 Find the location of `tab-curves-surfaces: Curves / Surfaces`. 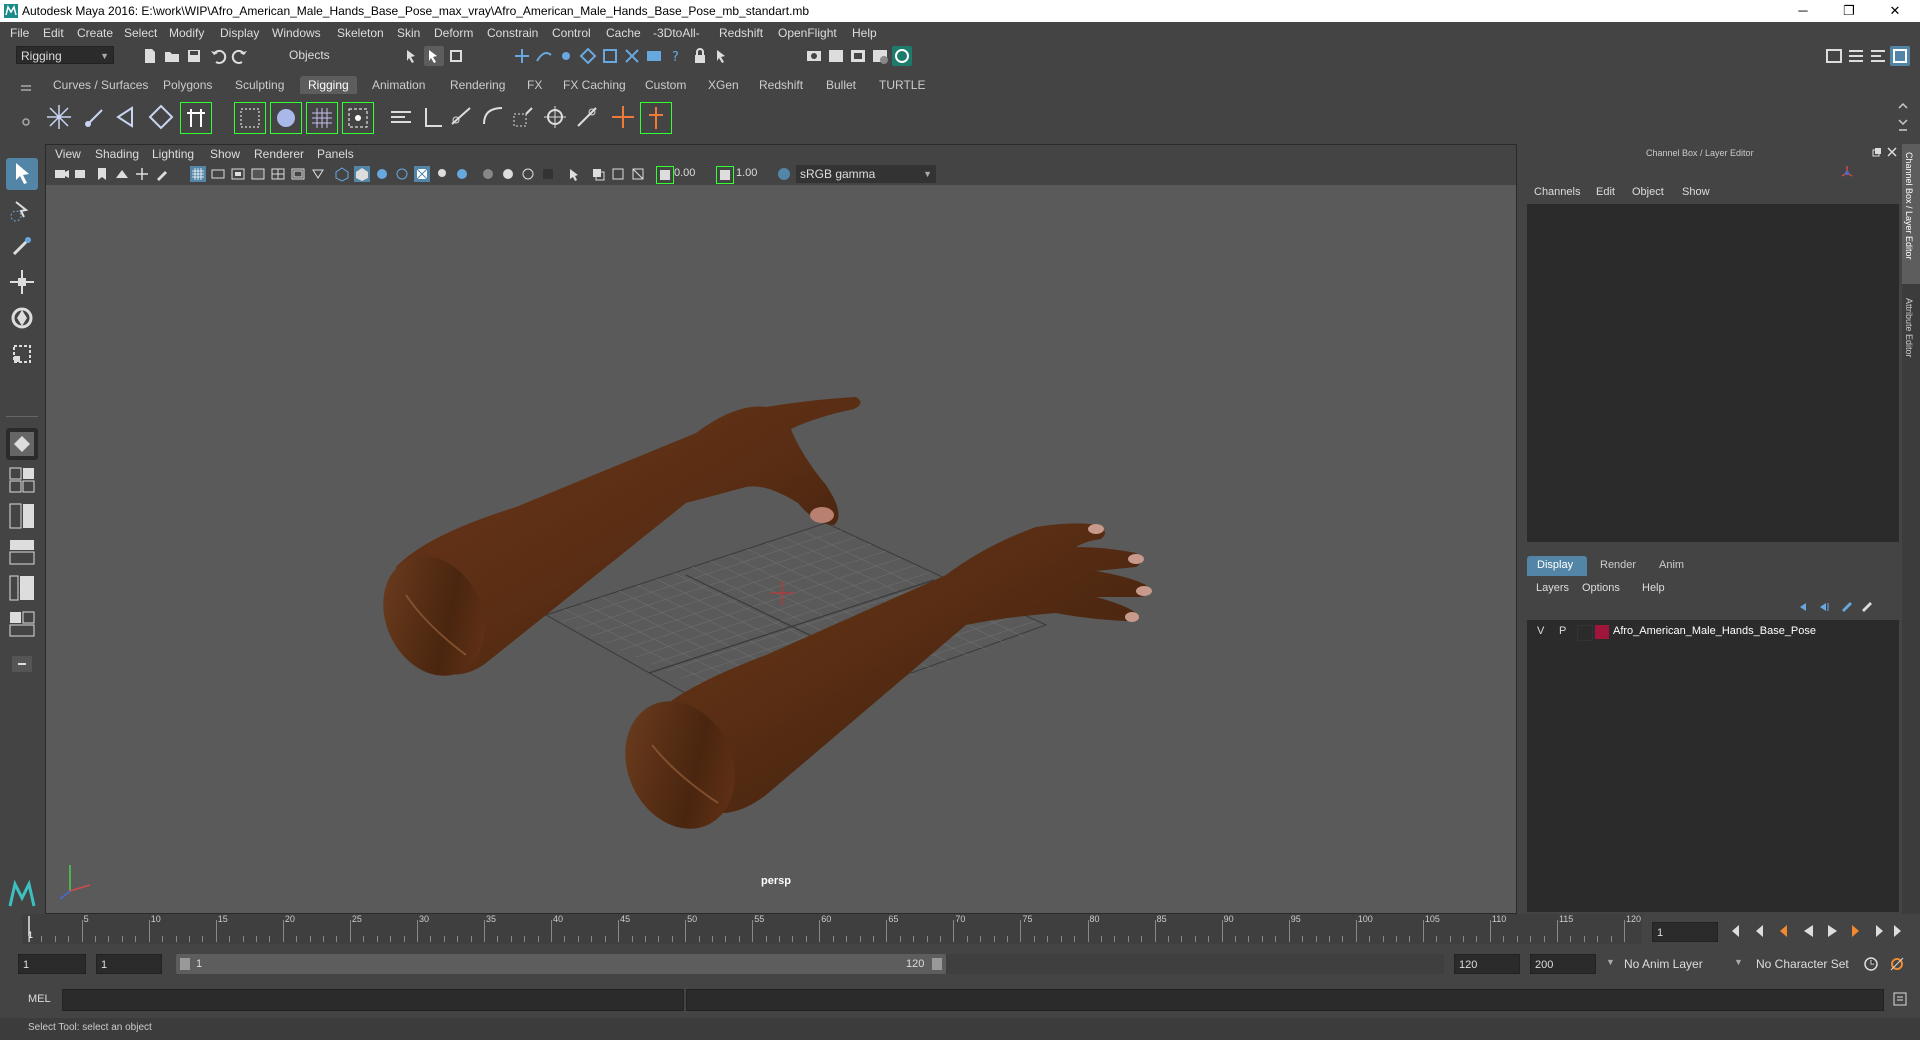

tab-curves-surfaces: Curves / Surfaces is located at coordinates (100, 85).